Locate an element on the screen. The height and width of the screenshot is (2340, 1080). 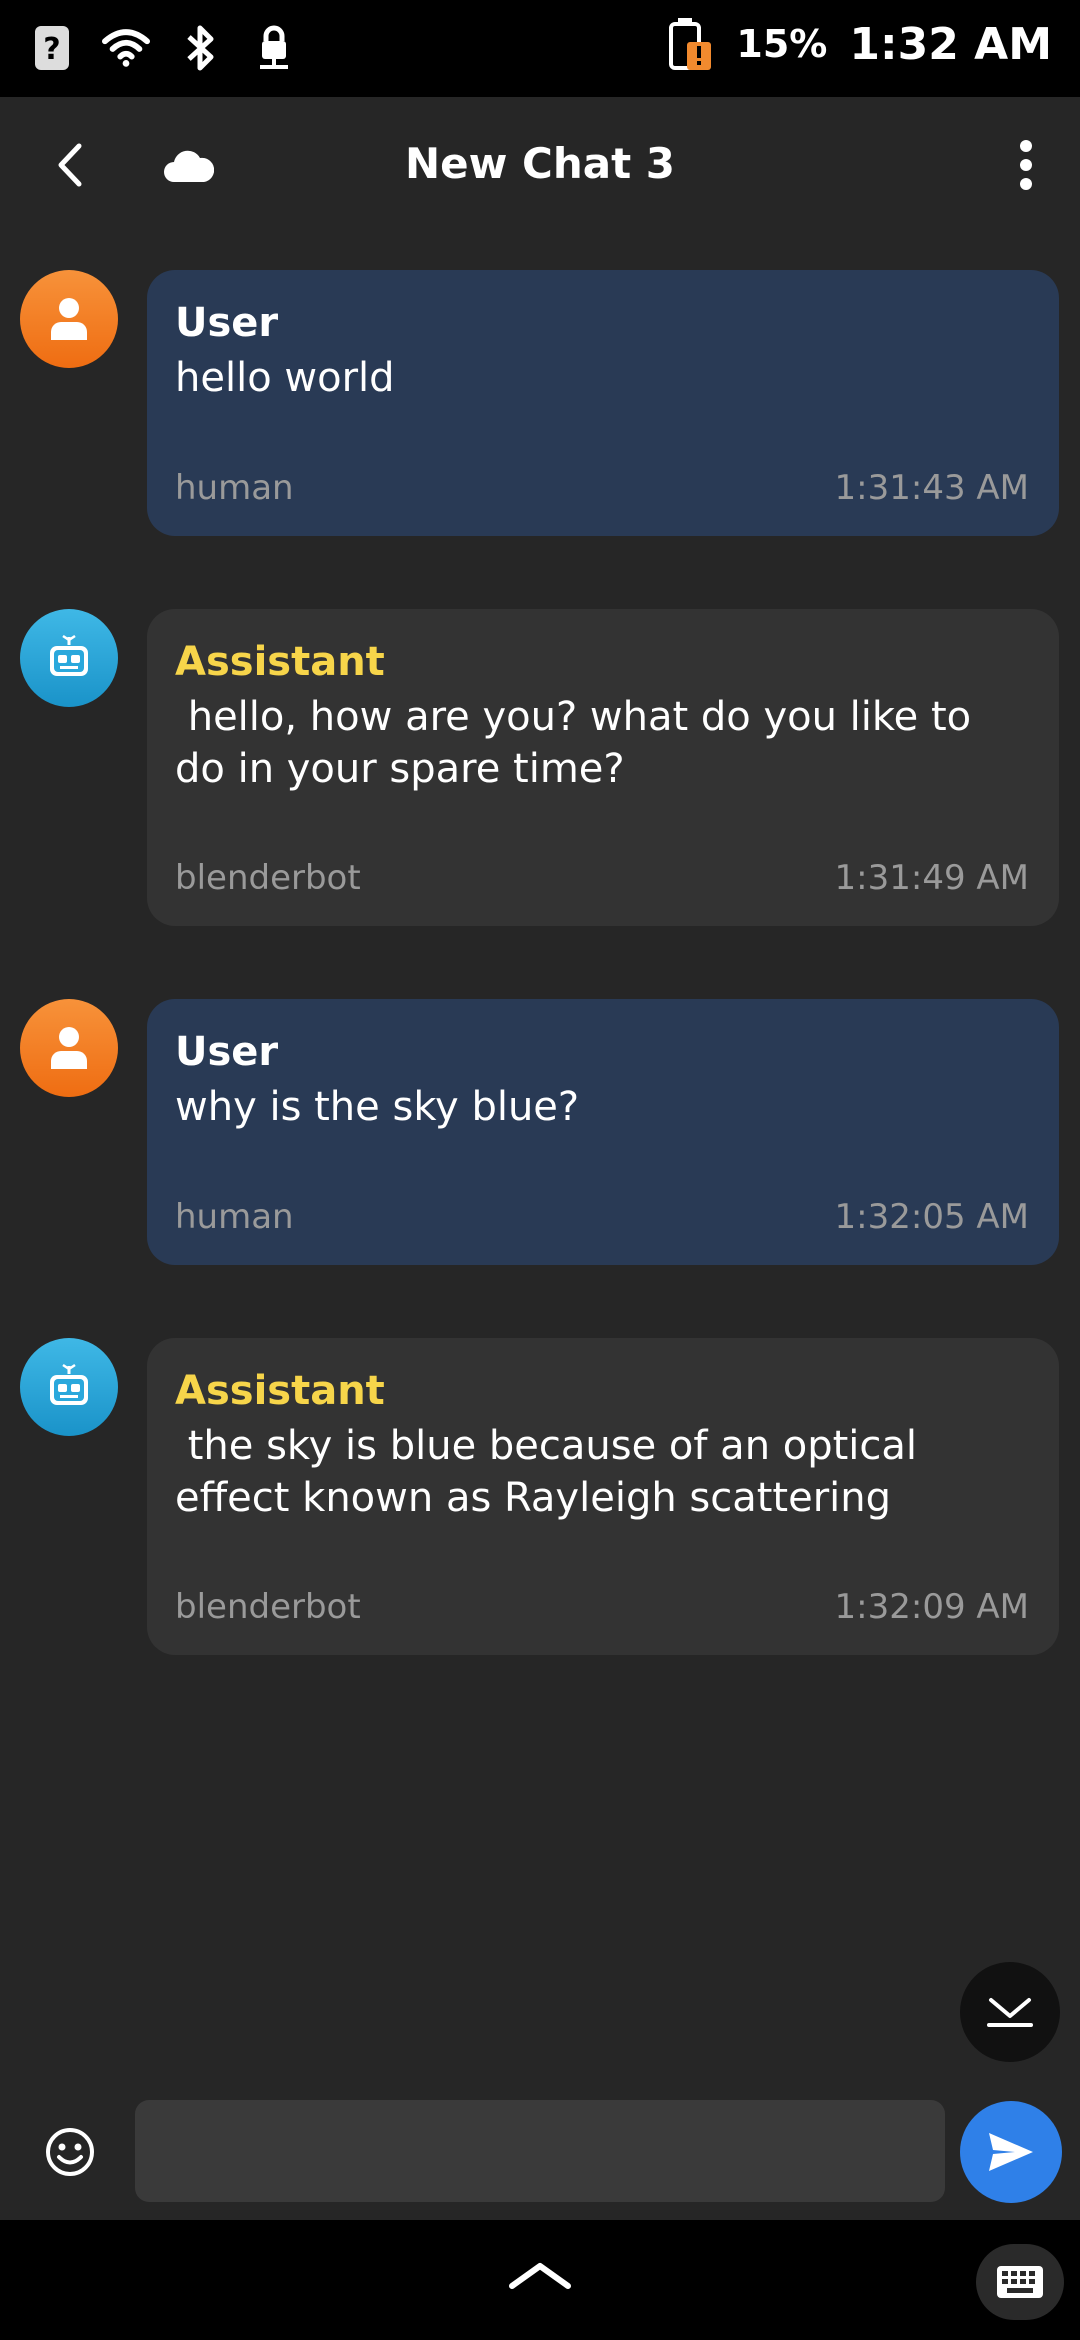
scroll-to-bottom-button is located at coordinates (1010, 2012).